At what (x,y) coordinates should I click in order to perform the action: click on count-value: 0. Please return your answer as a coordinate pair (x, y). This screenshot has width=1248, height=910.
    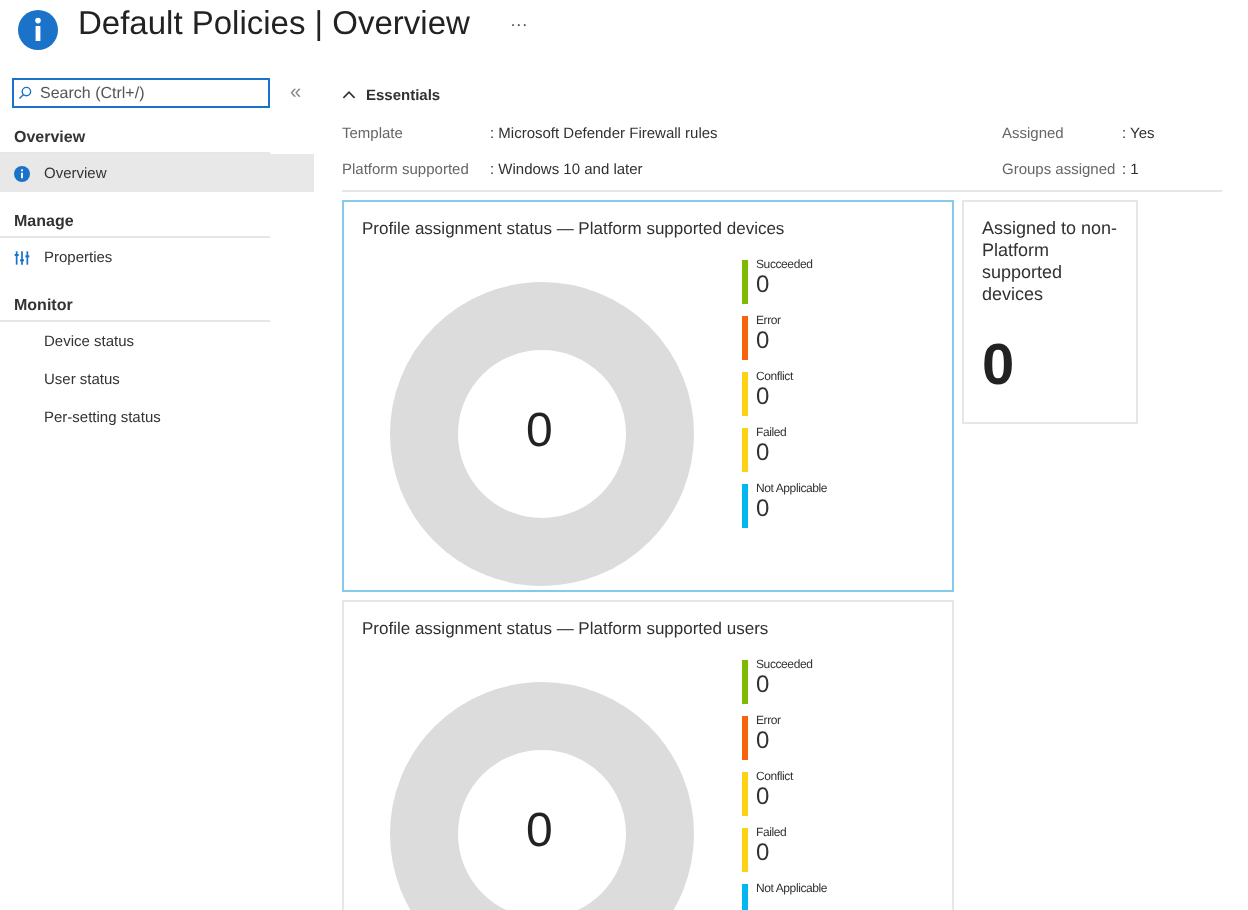
    Looking at the image, I should click on (999, 367).